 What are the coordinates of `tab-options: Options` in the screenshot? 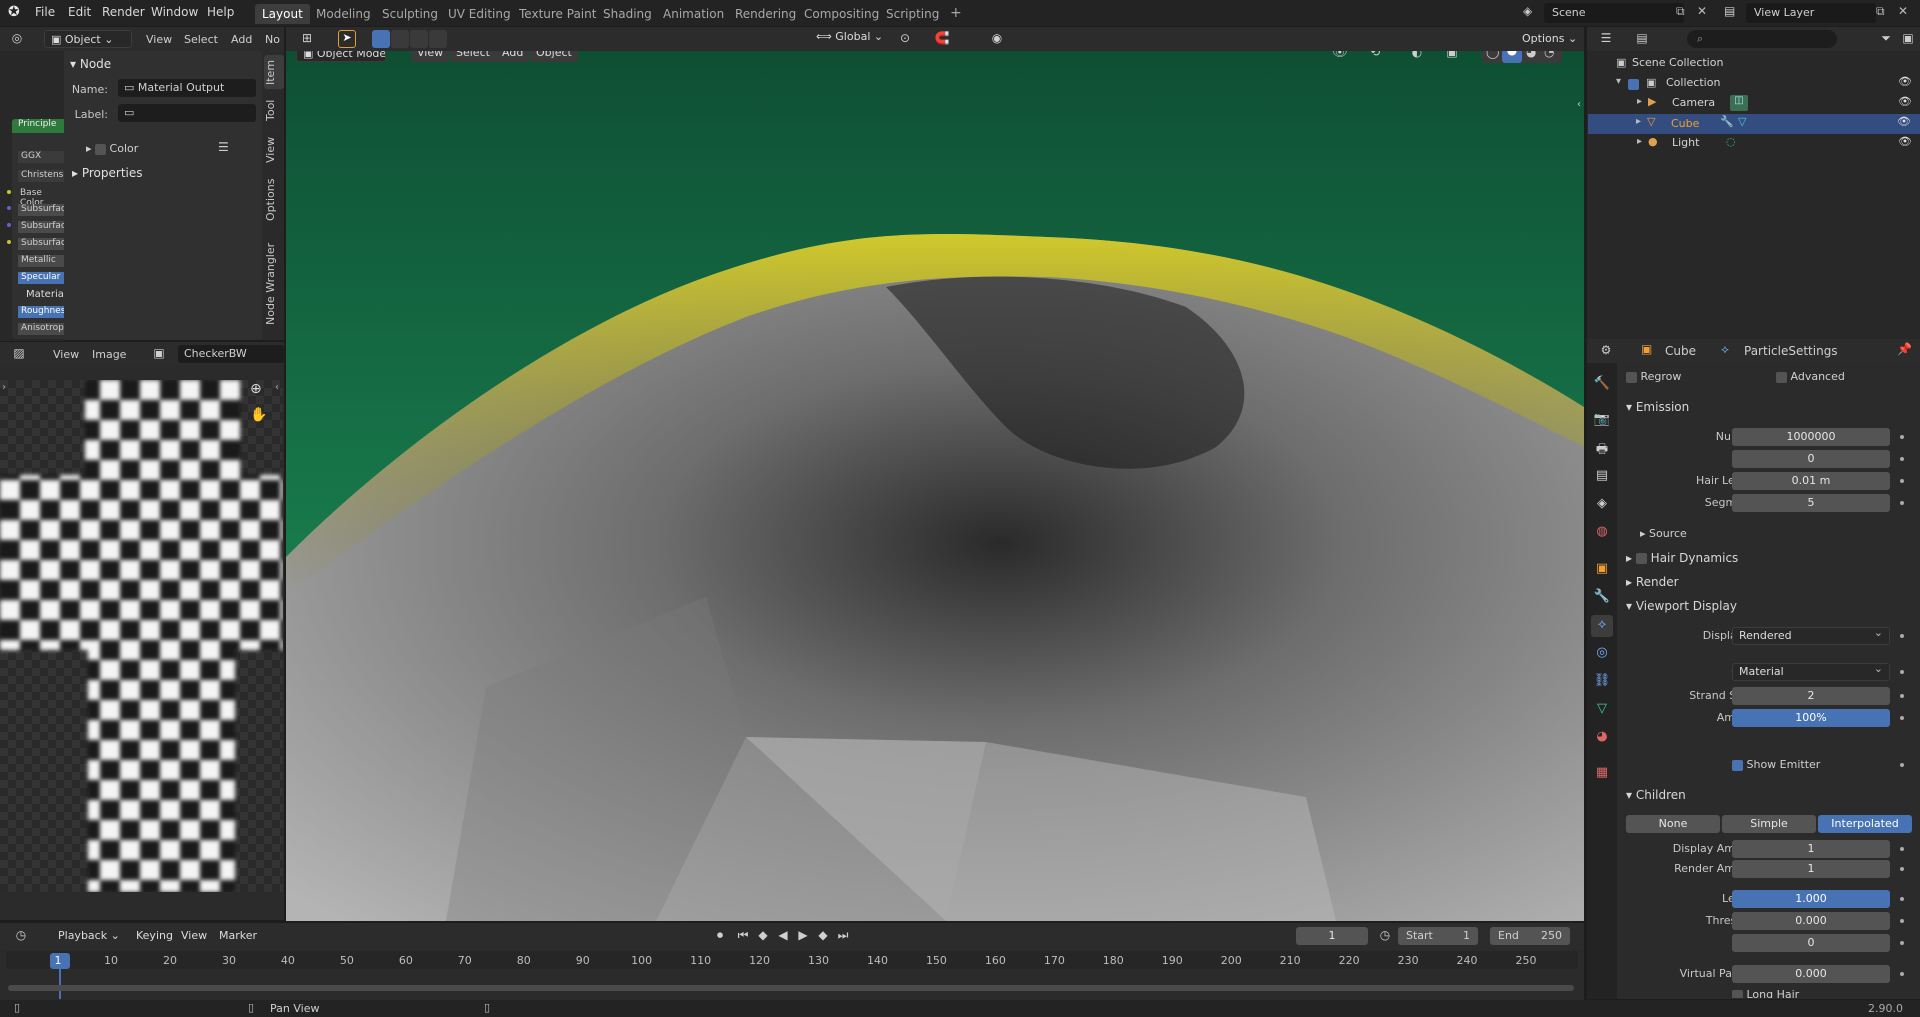 It's located at (274, 200).